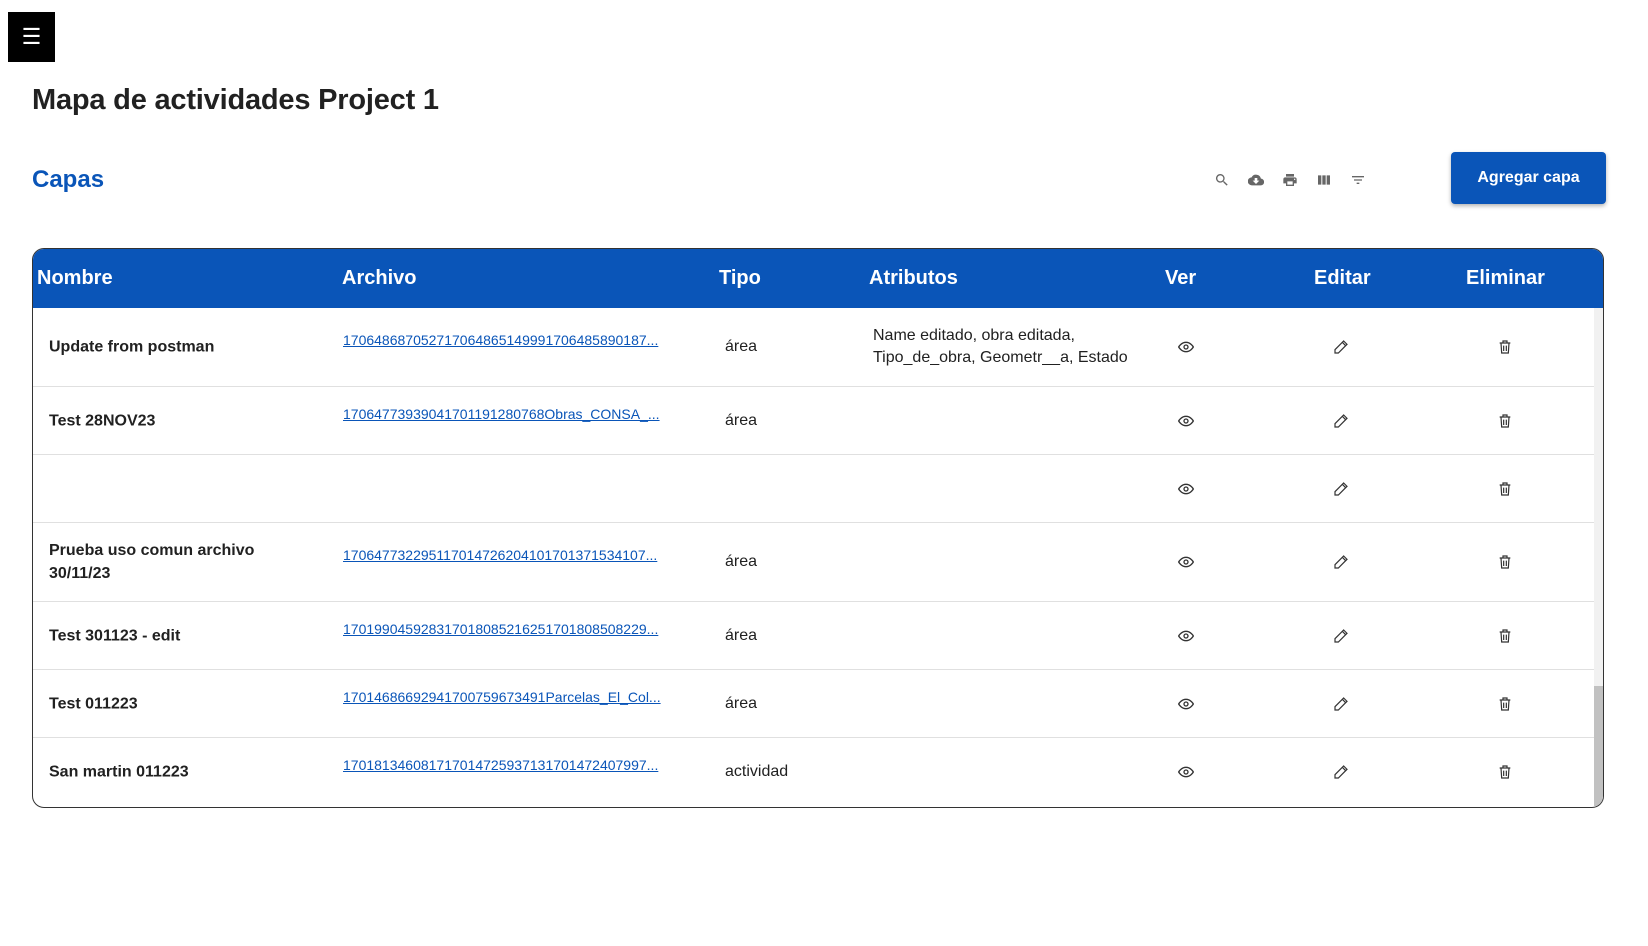  I want to click on menu-button: ☰, so click(31, 37).